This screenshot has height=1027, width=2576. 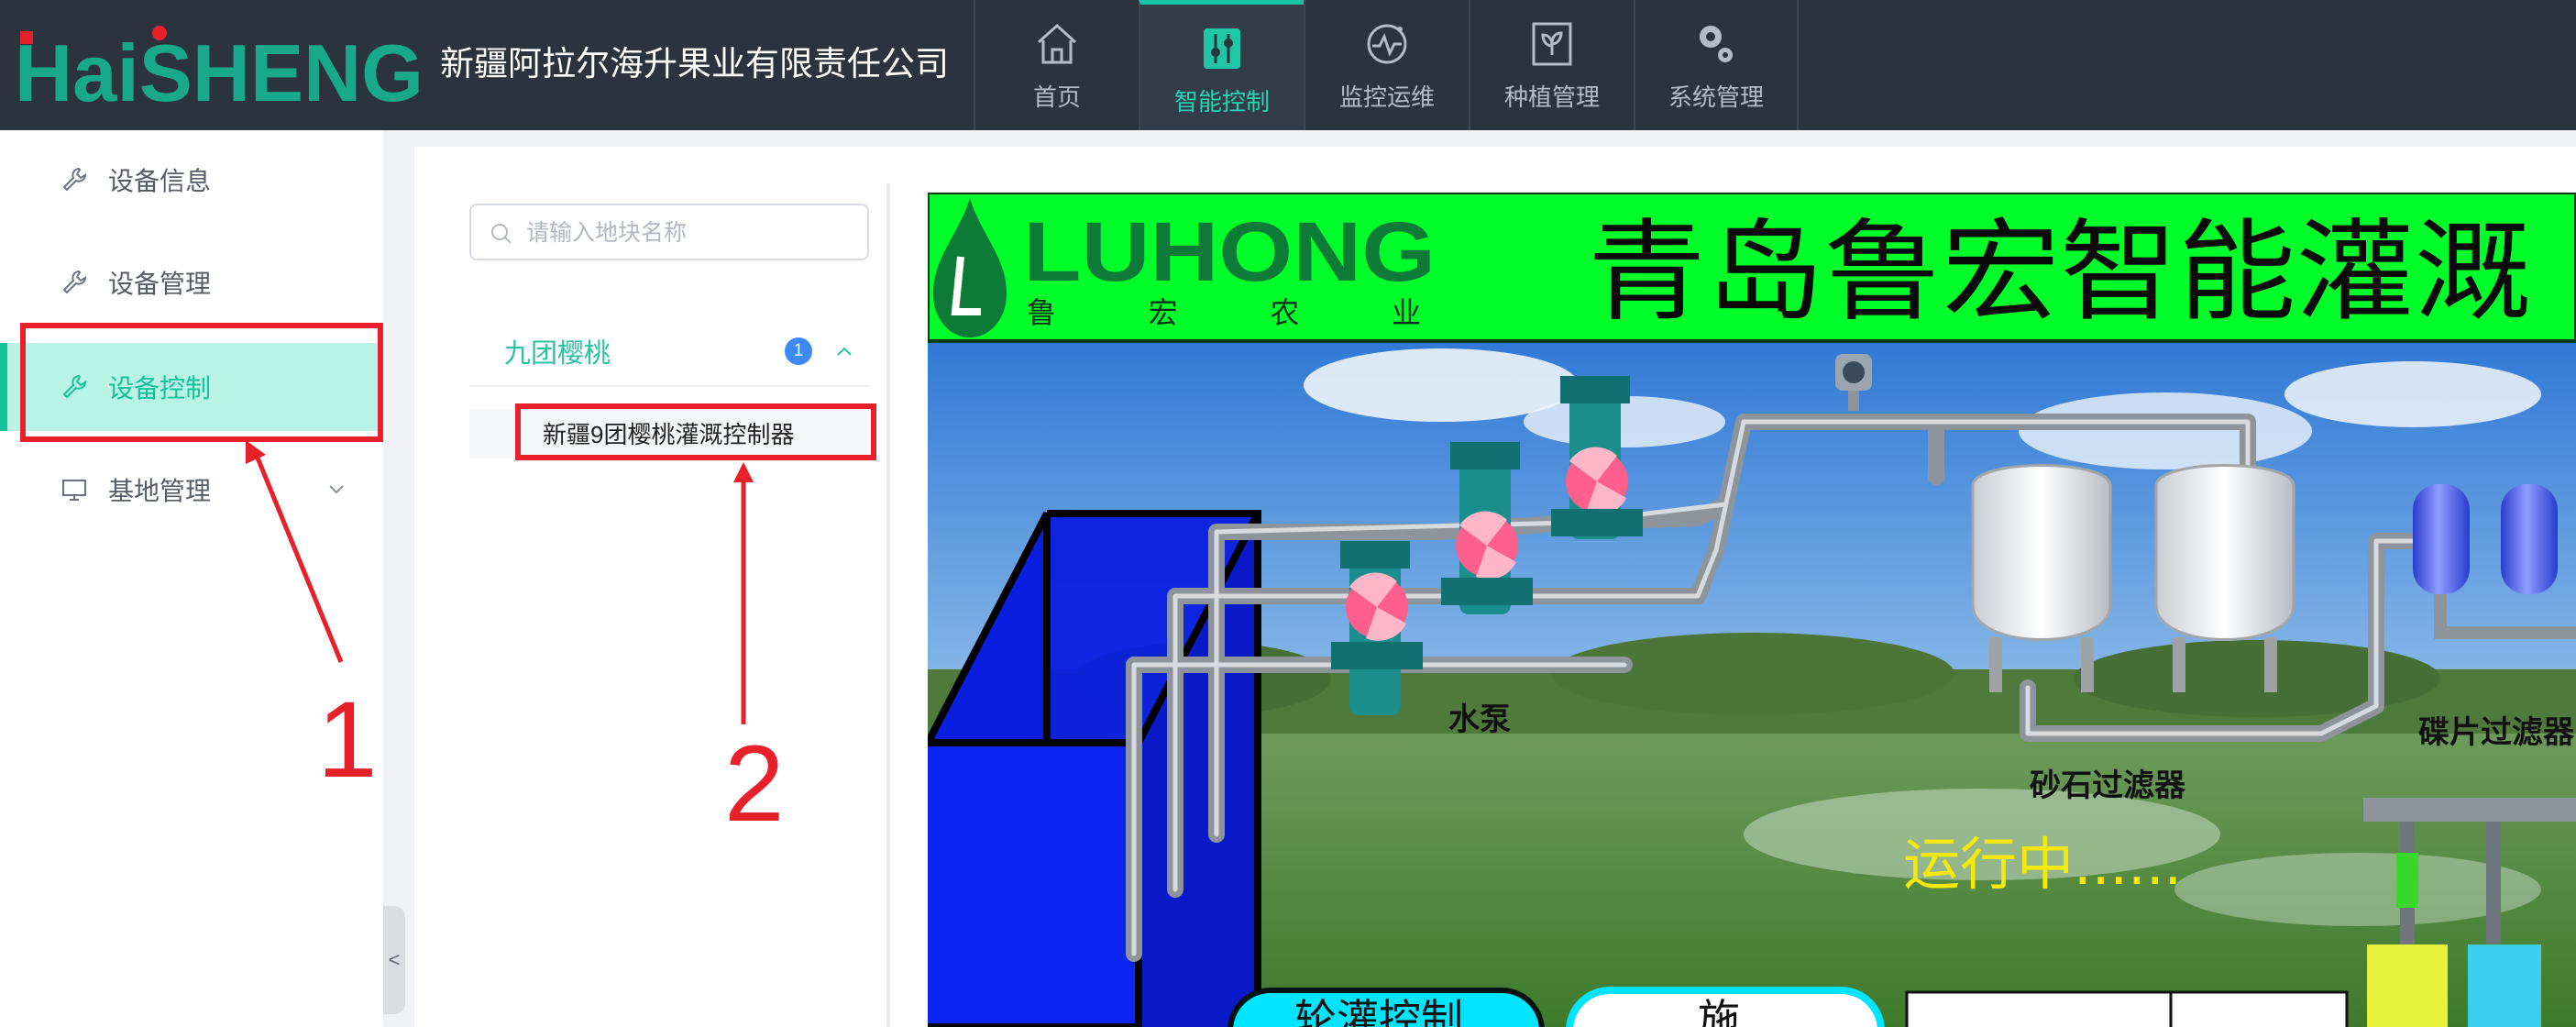 I want to click on sidebar-collapse-button: <, so click(x=394, y=960).